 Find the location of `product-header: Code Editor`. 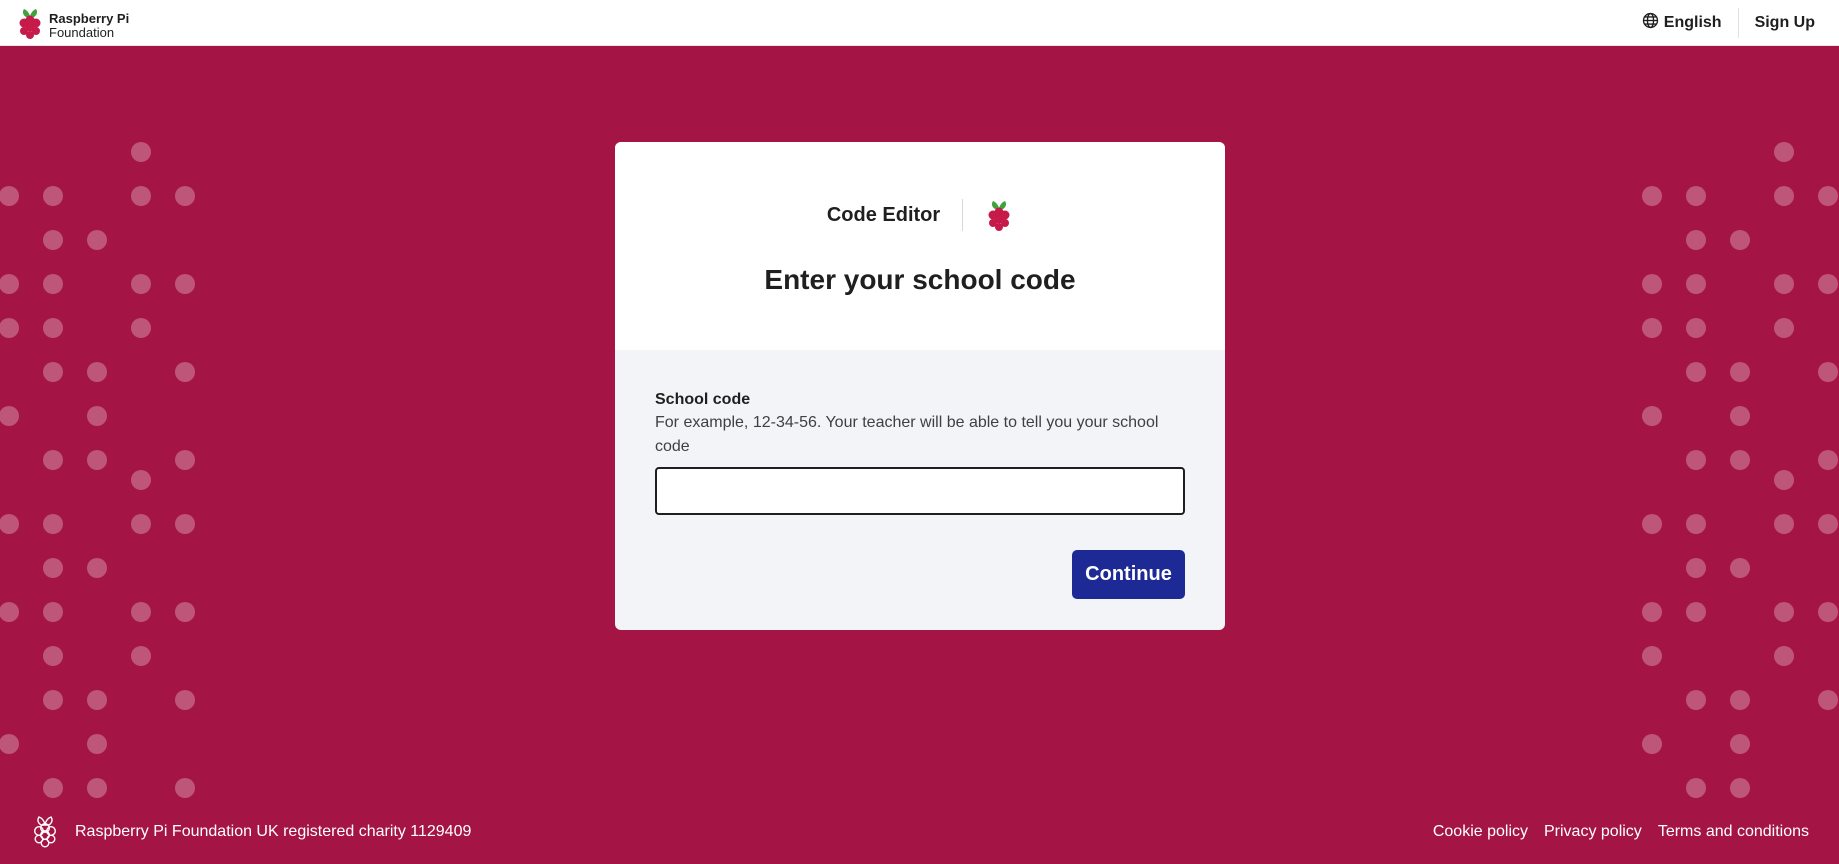

product-header: Code Editor is located at coordinates (920, 215).